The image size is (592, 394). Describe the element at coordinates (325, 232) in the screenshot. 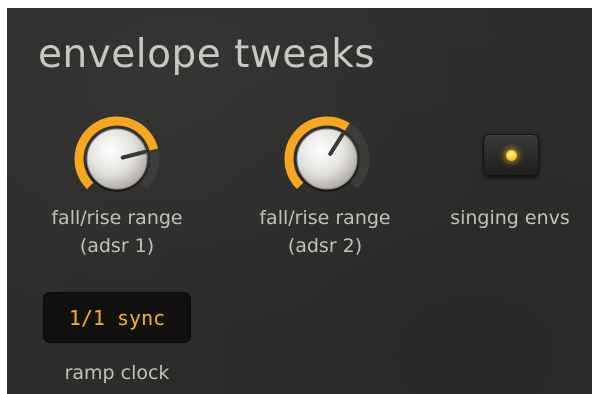

I see `fall-rise-range-adsr2-label: fall/rise range (adsr 2)` at that location.